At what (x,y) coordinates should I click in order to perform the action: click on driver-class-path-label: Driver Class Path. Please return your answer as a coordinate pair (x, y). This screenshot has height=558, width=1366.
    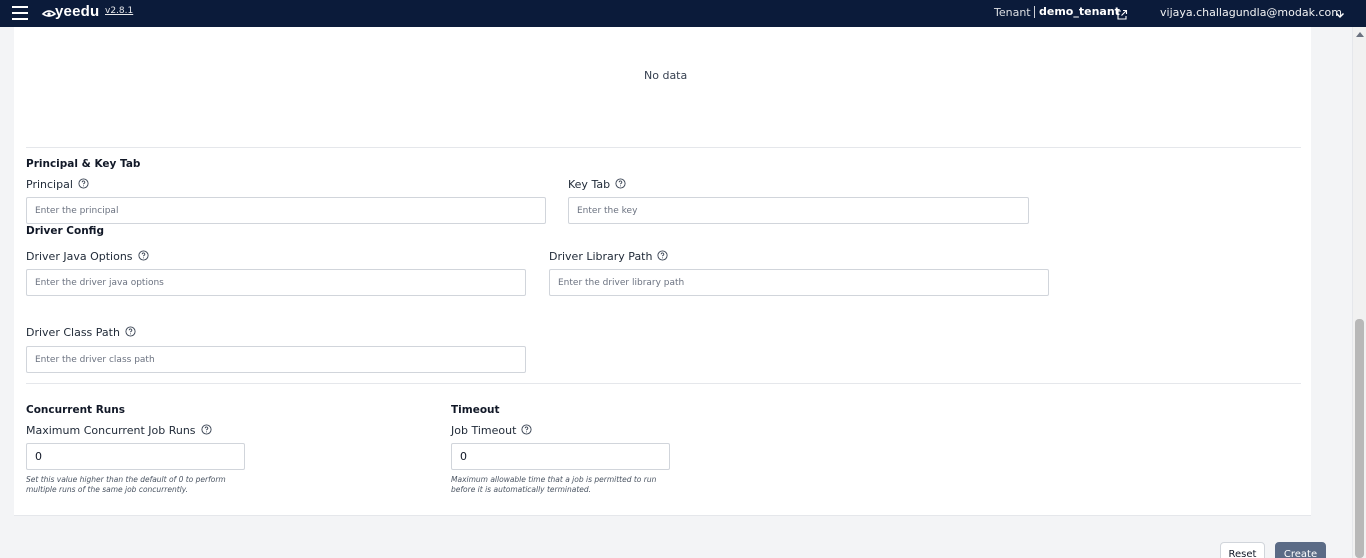
    Looking at the image, I should click on (81, 332).